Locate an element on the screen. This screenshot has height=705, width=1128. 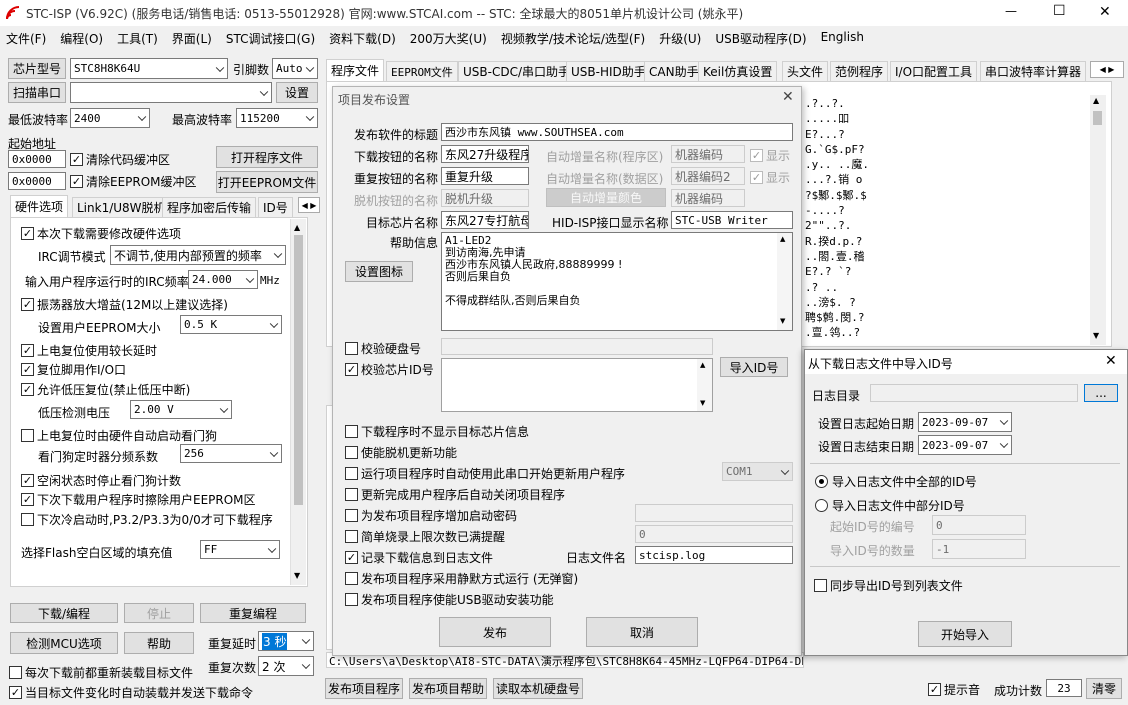
tab-scroll-arrows: ◀ ▶ is located at coordinates (309, 205).